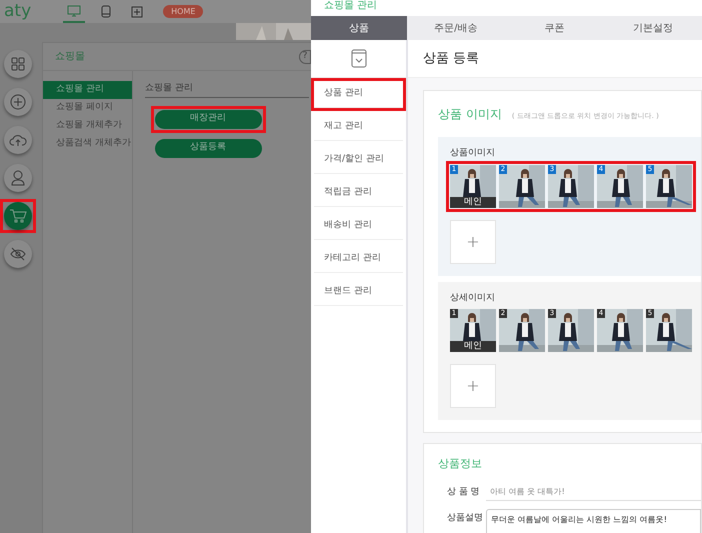  Describe the element at coordinates (554, 28) in the screenshot. I see `tab: 쿠폰` at that location.